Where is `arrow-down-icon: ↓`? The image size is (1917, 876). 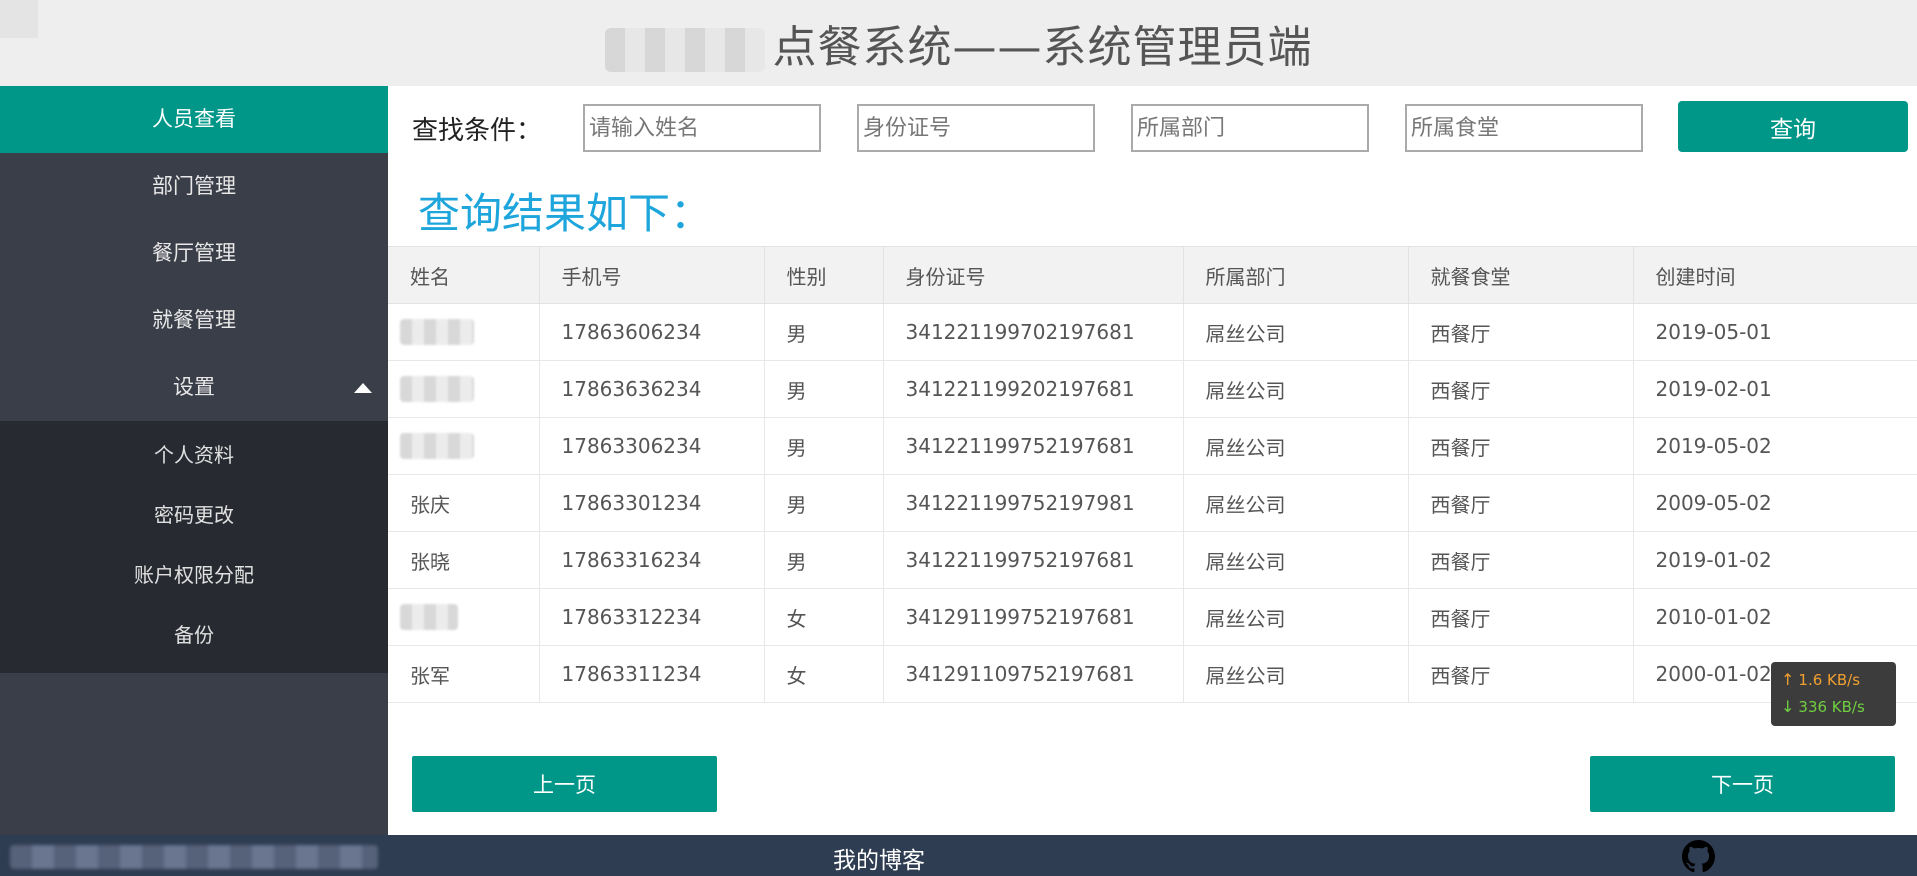 arrow-down-icon: ↓ is located at coordinates (1788, 706).